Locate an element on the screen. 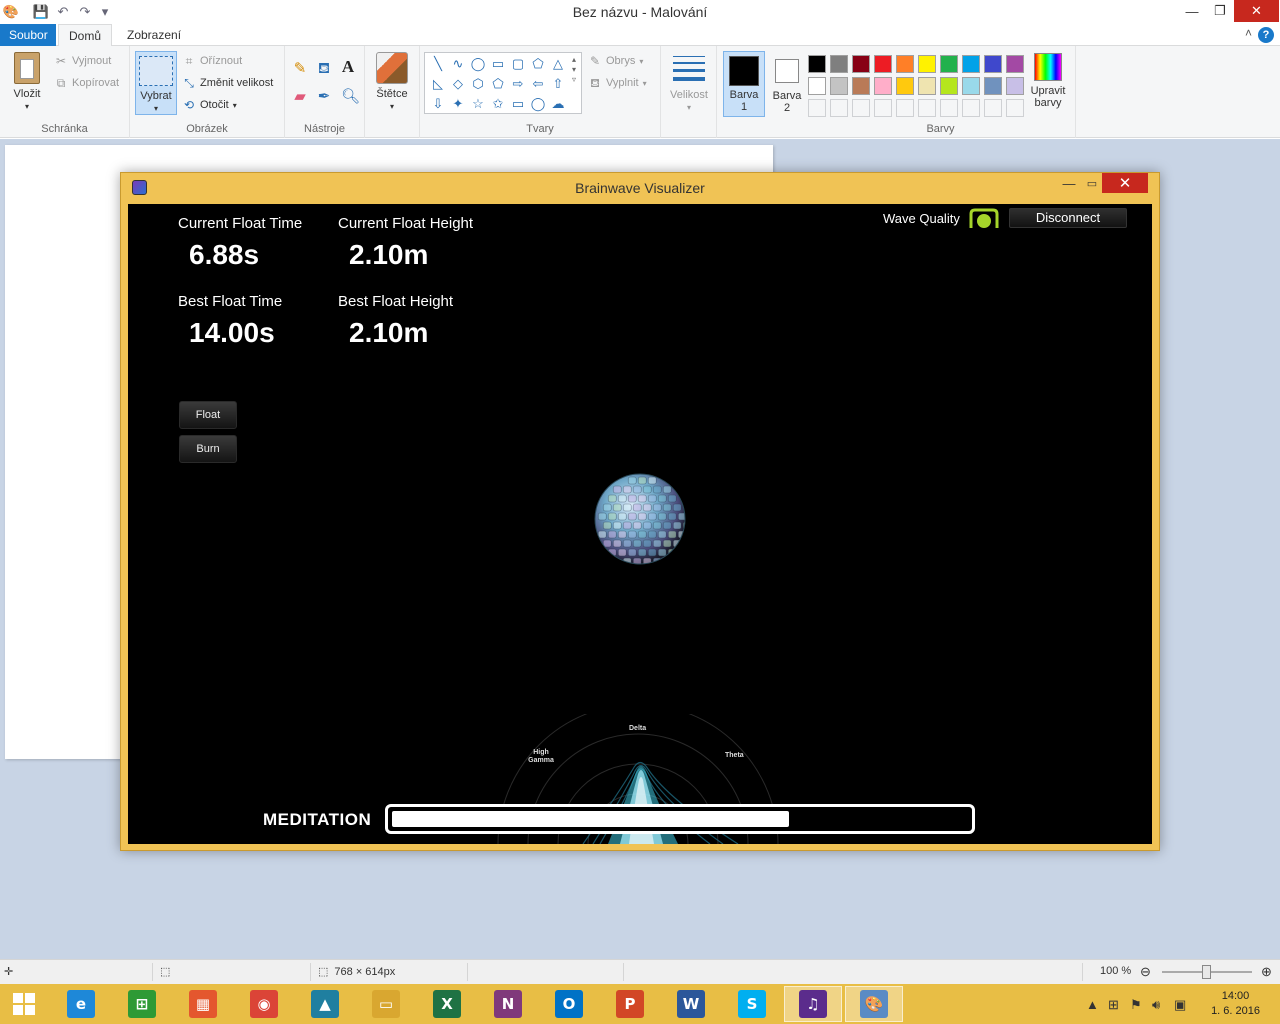  shape-16-icon: ☆ is located at coordinates (478, 104).